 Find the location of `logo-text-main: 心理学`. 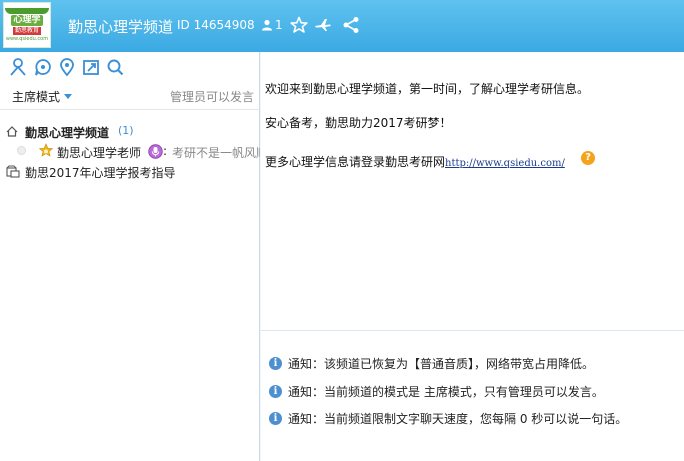

logo-text-main: 心理学 is located at coordinates (27, 20).